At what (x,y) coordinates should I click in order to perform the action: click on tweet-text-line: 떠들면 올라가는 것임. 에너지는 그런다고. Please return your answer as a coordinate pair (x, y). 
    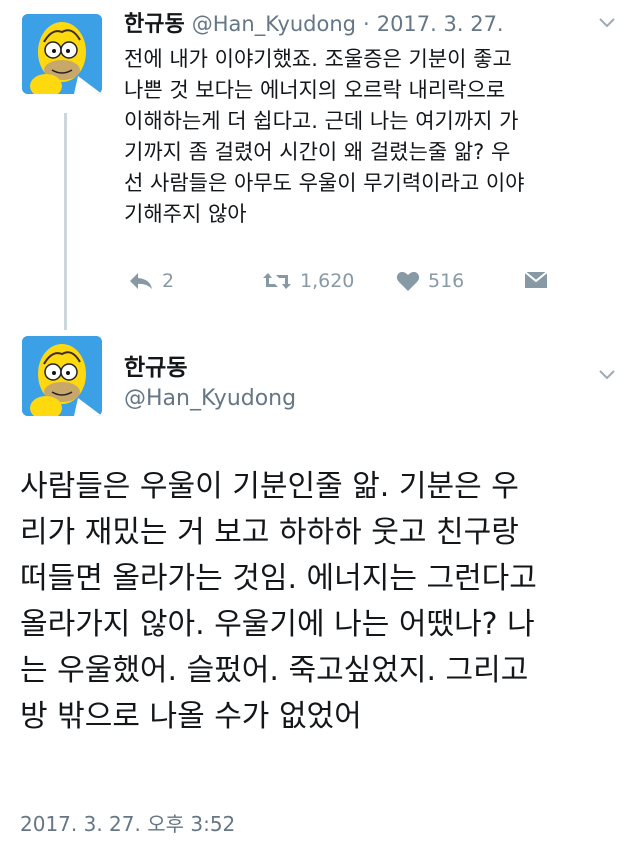
    Looking at the image, I should click on (278, 578).